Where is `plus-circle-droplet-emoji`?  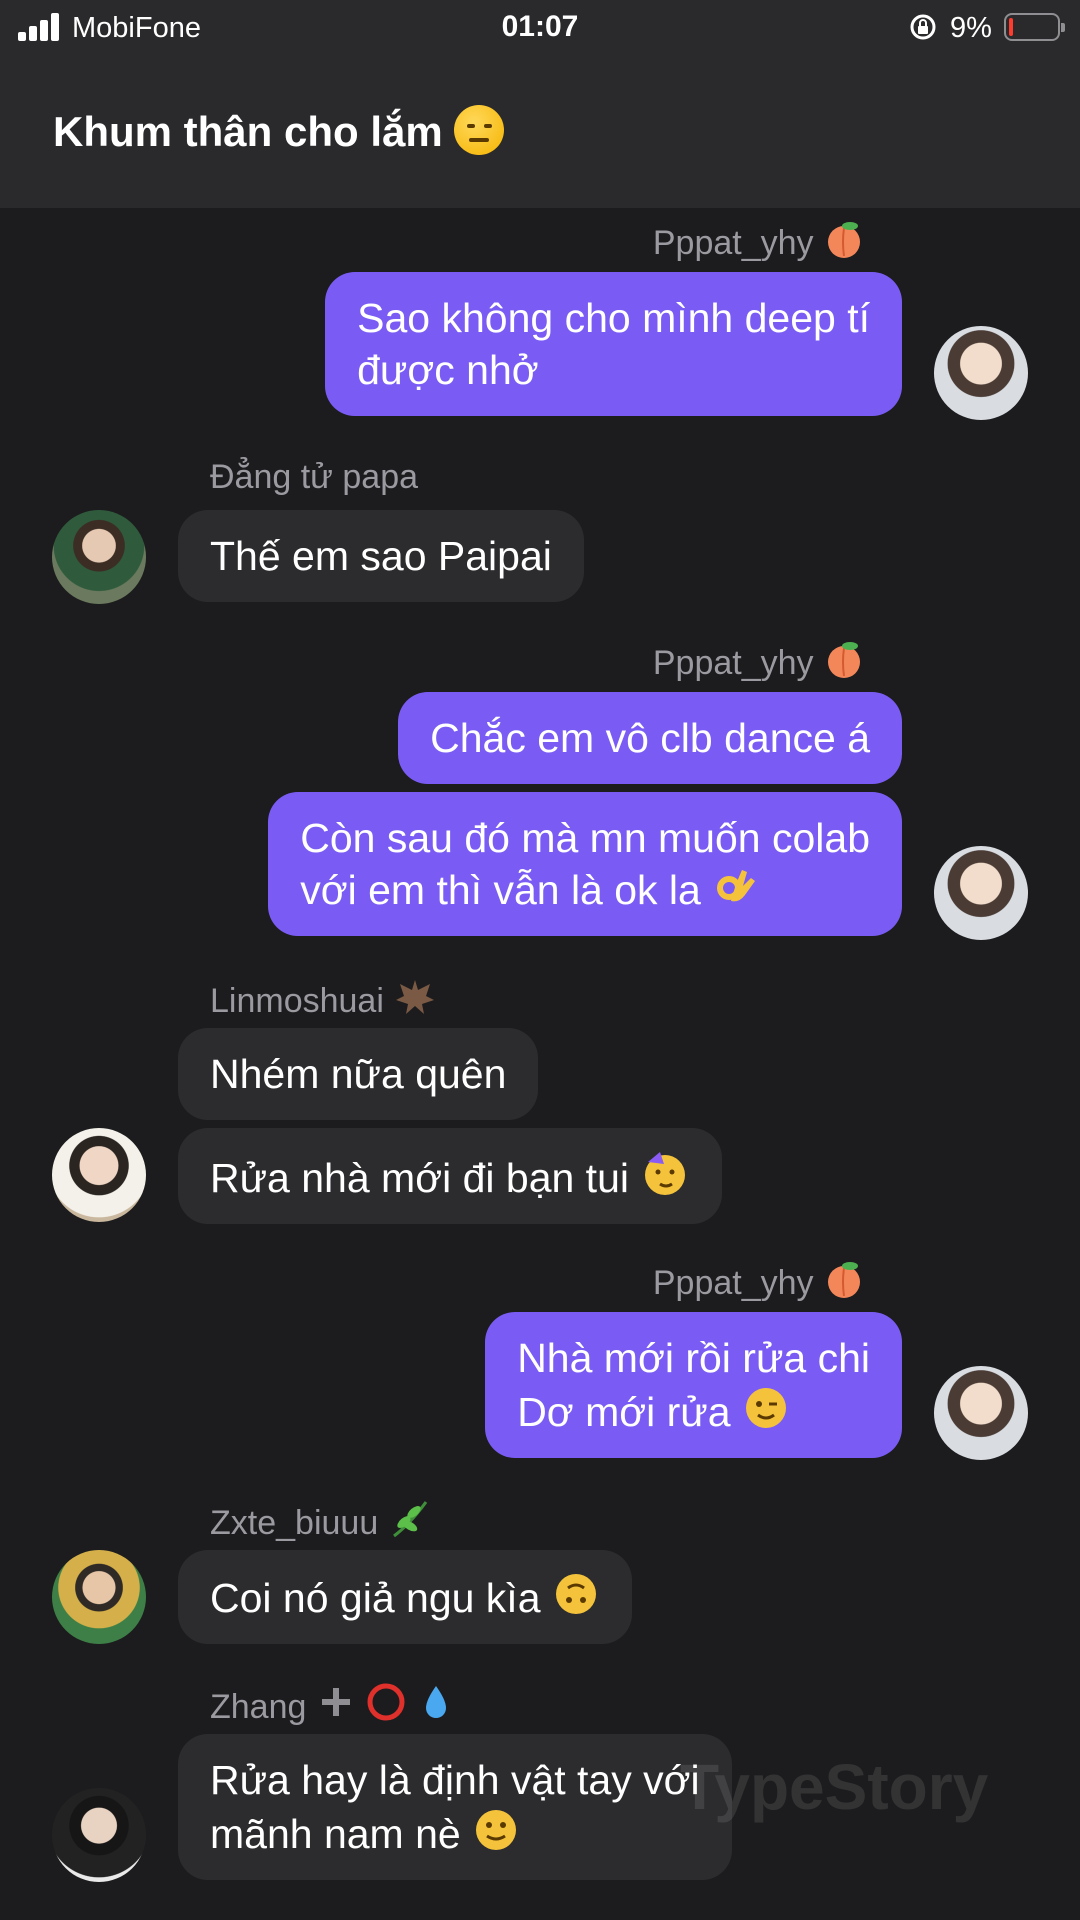
plus-circle-droplet-emoji is located at coordinates (383, 1702).